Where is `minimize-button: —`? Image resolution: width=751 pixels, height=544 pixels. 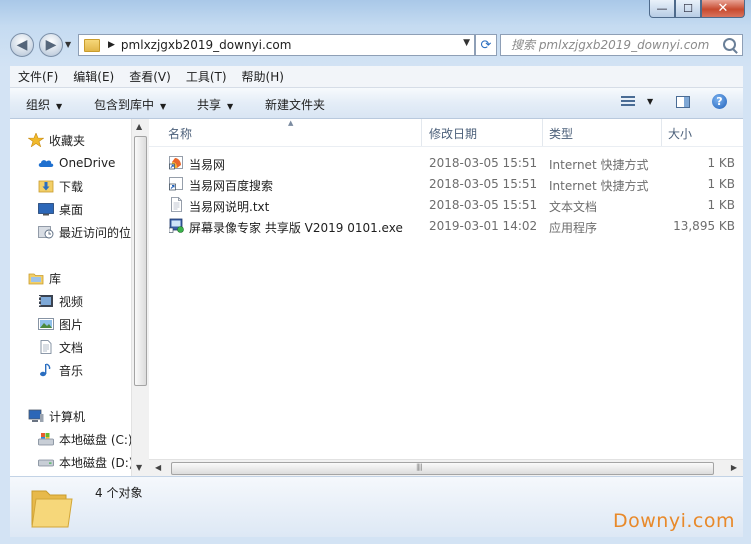 minimize-button: — is located at coordinates (662, 9).